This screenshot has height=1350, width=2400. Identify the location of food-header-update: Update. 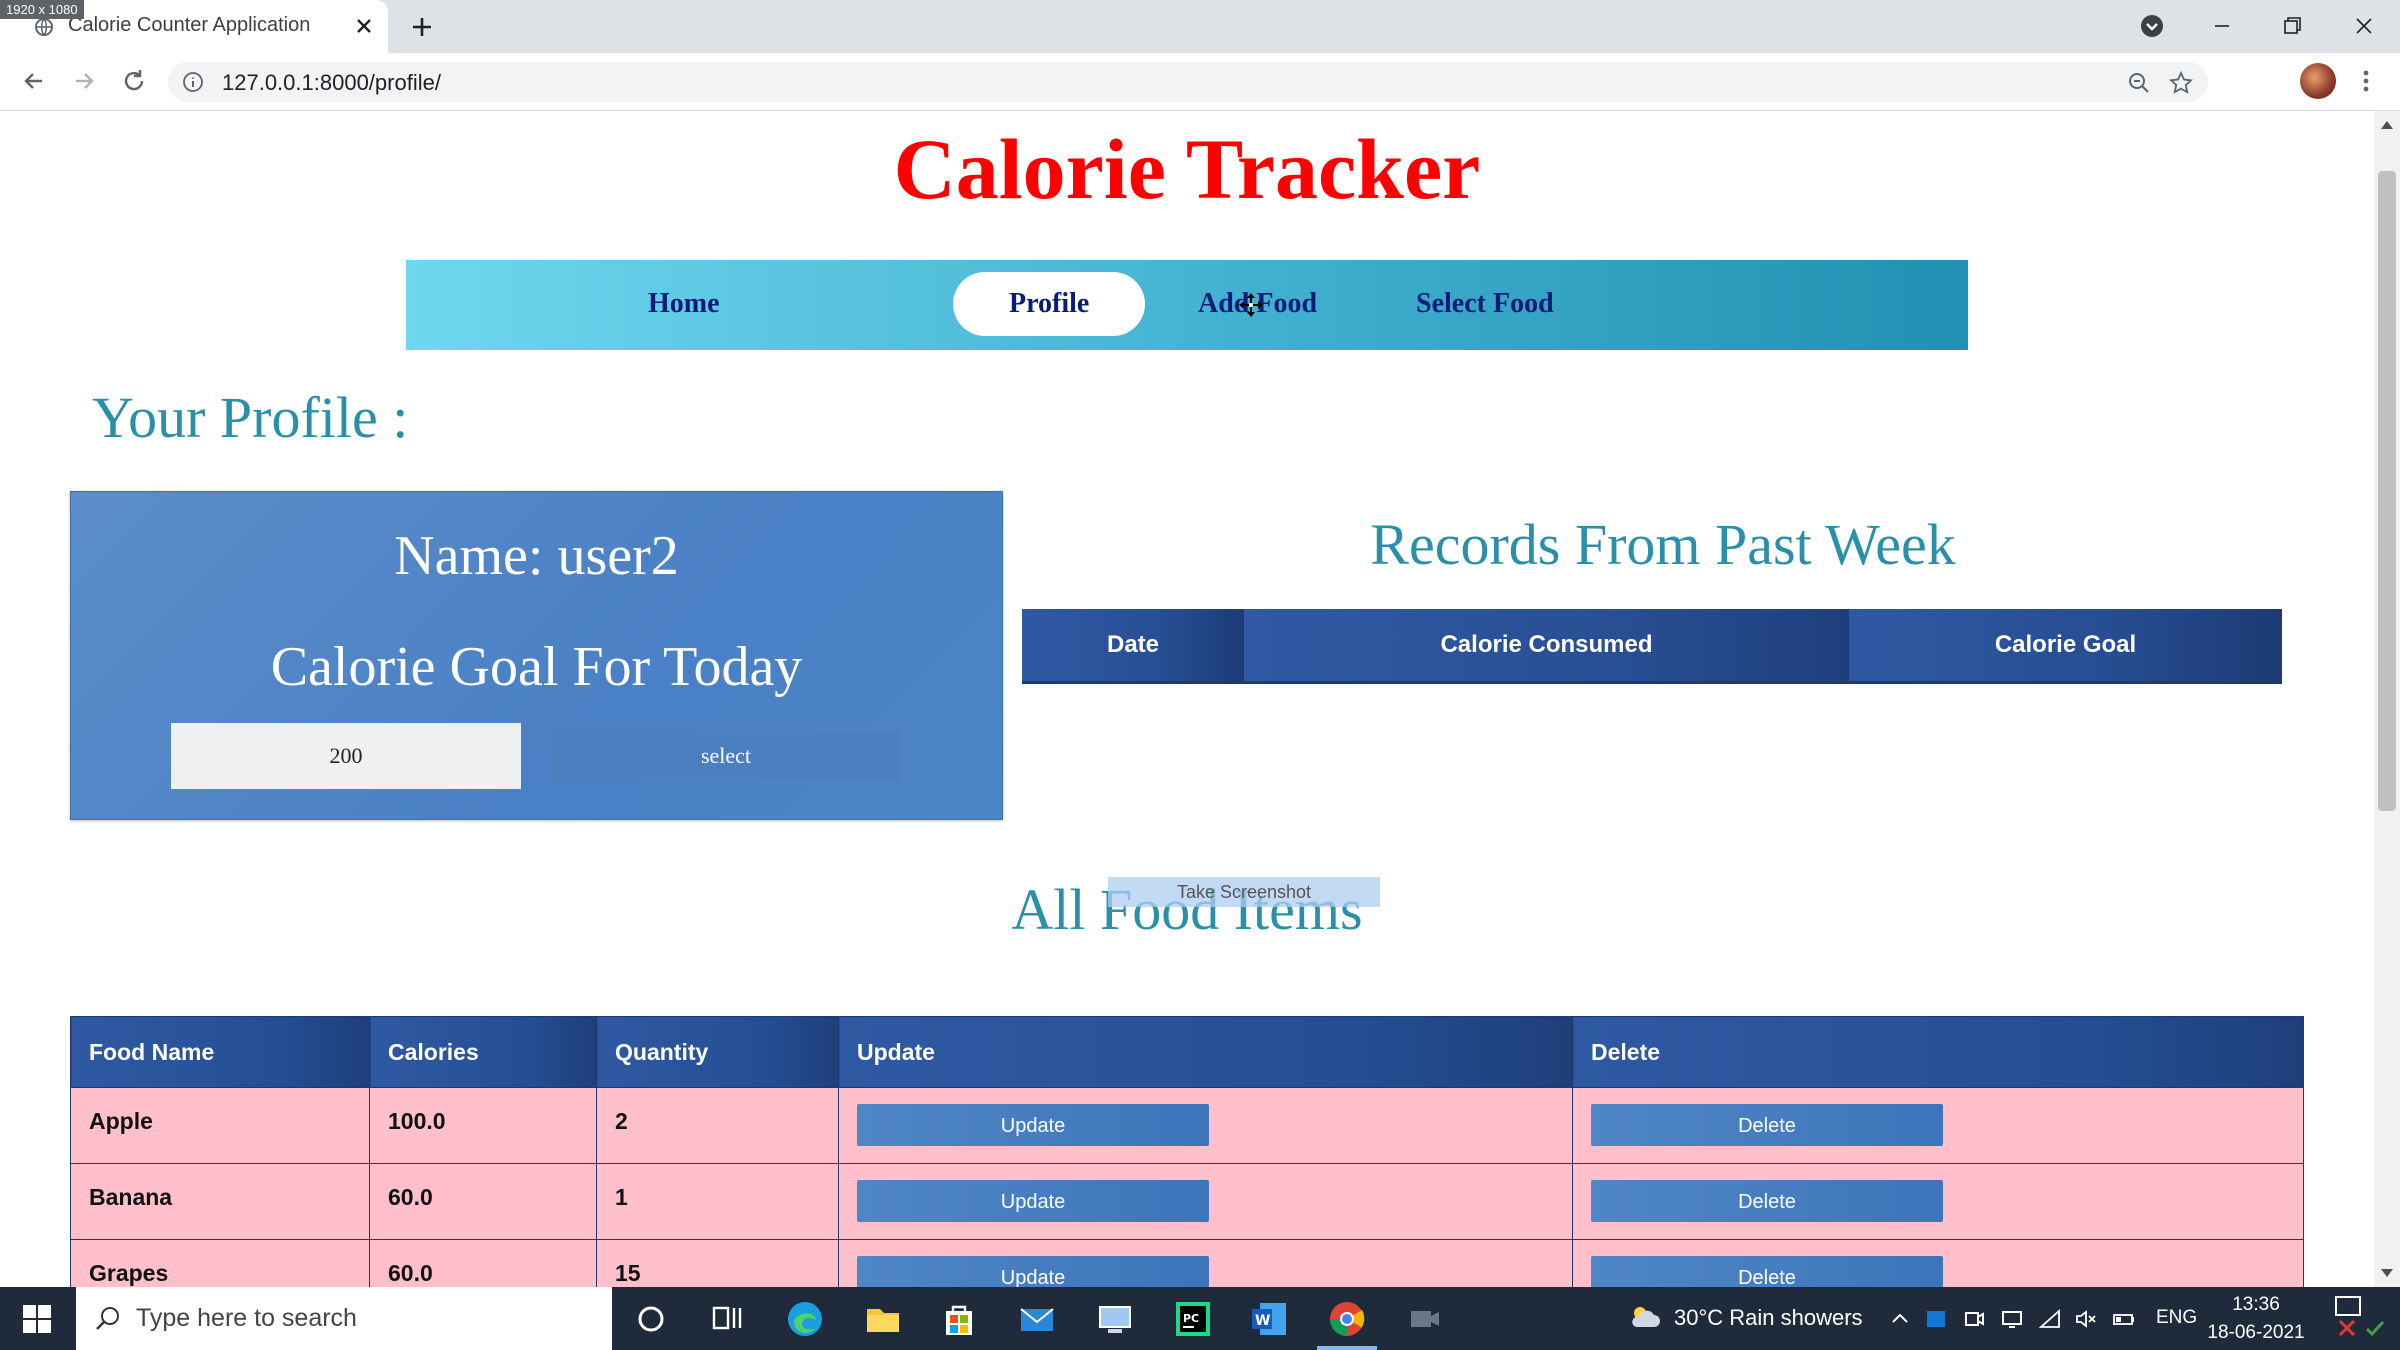
(1205, 1052).